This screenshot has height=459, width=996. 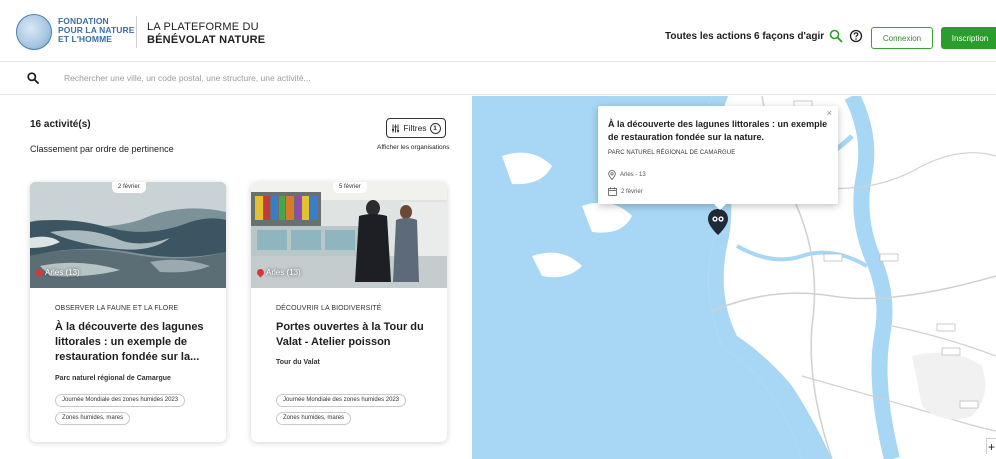 I want to click on popup-organisation: PARC NATUREL RÉGIONAL DE CAMARGUE, so click(x=672, y=153).